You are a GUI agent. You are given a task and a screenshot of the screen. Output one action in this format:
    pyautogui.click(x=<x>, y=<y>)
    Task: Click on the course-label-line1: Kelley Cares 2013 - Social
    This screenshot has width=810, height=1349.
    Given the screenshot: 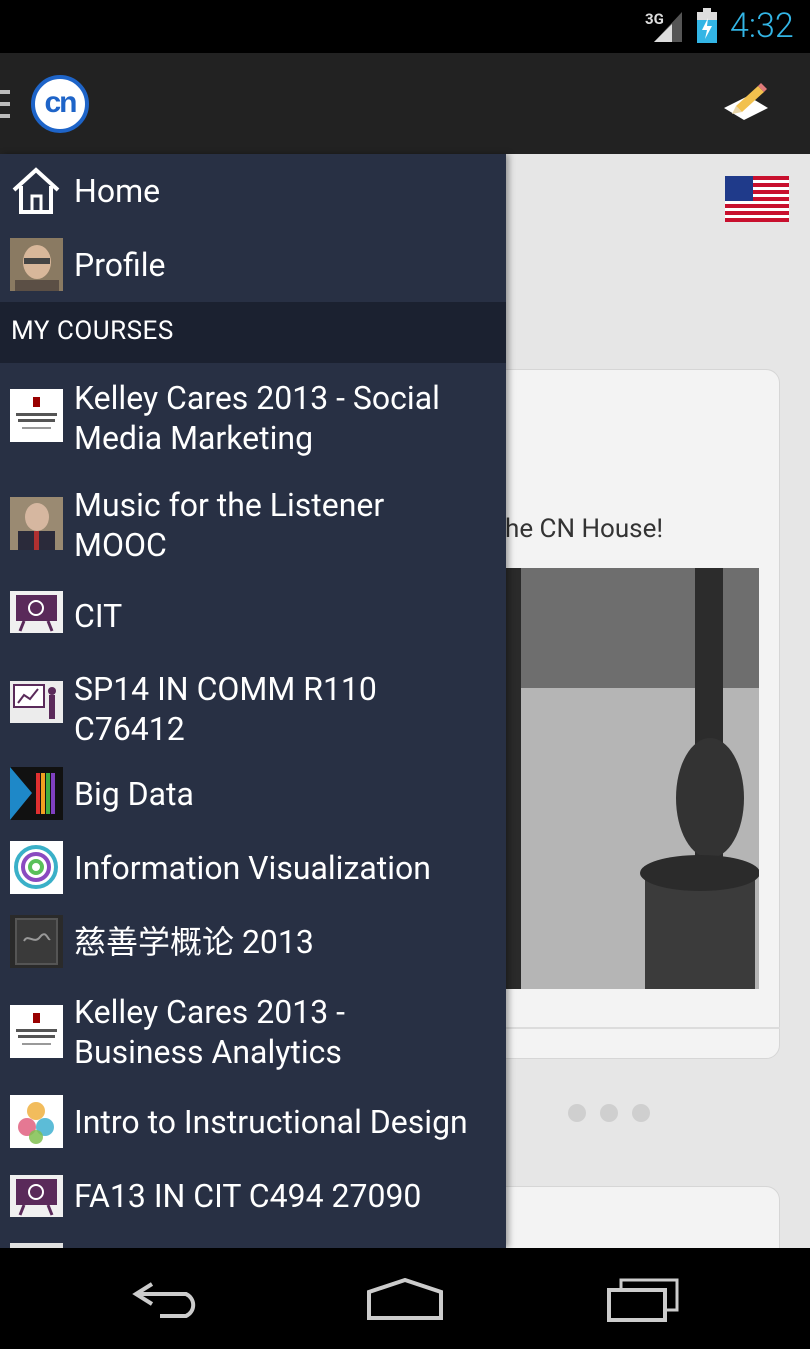 What is the action you would take?
    pyautogui.click(x=257, y=398)
    